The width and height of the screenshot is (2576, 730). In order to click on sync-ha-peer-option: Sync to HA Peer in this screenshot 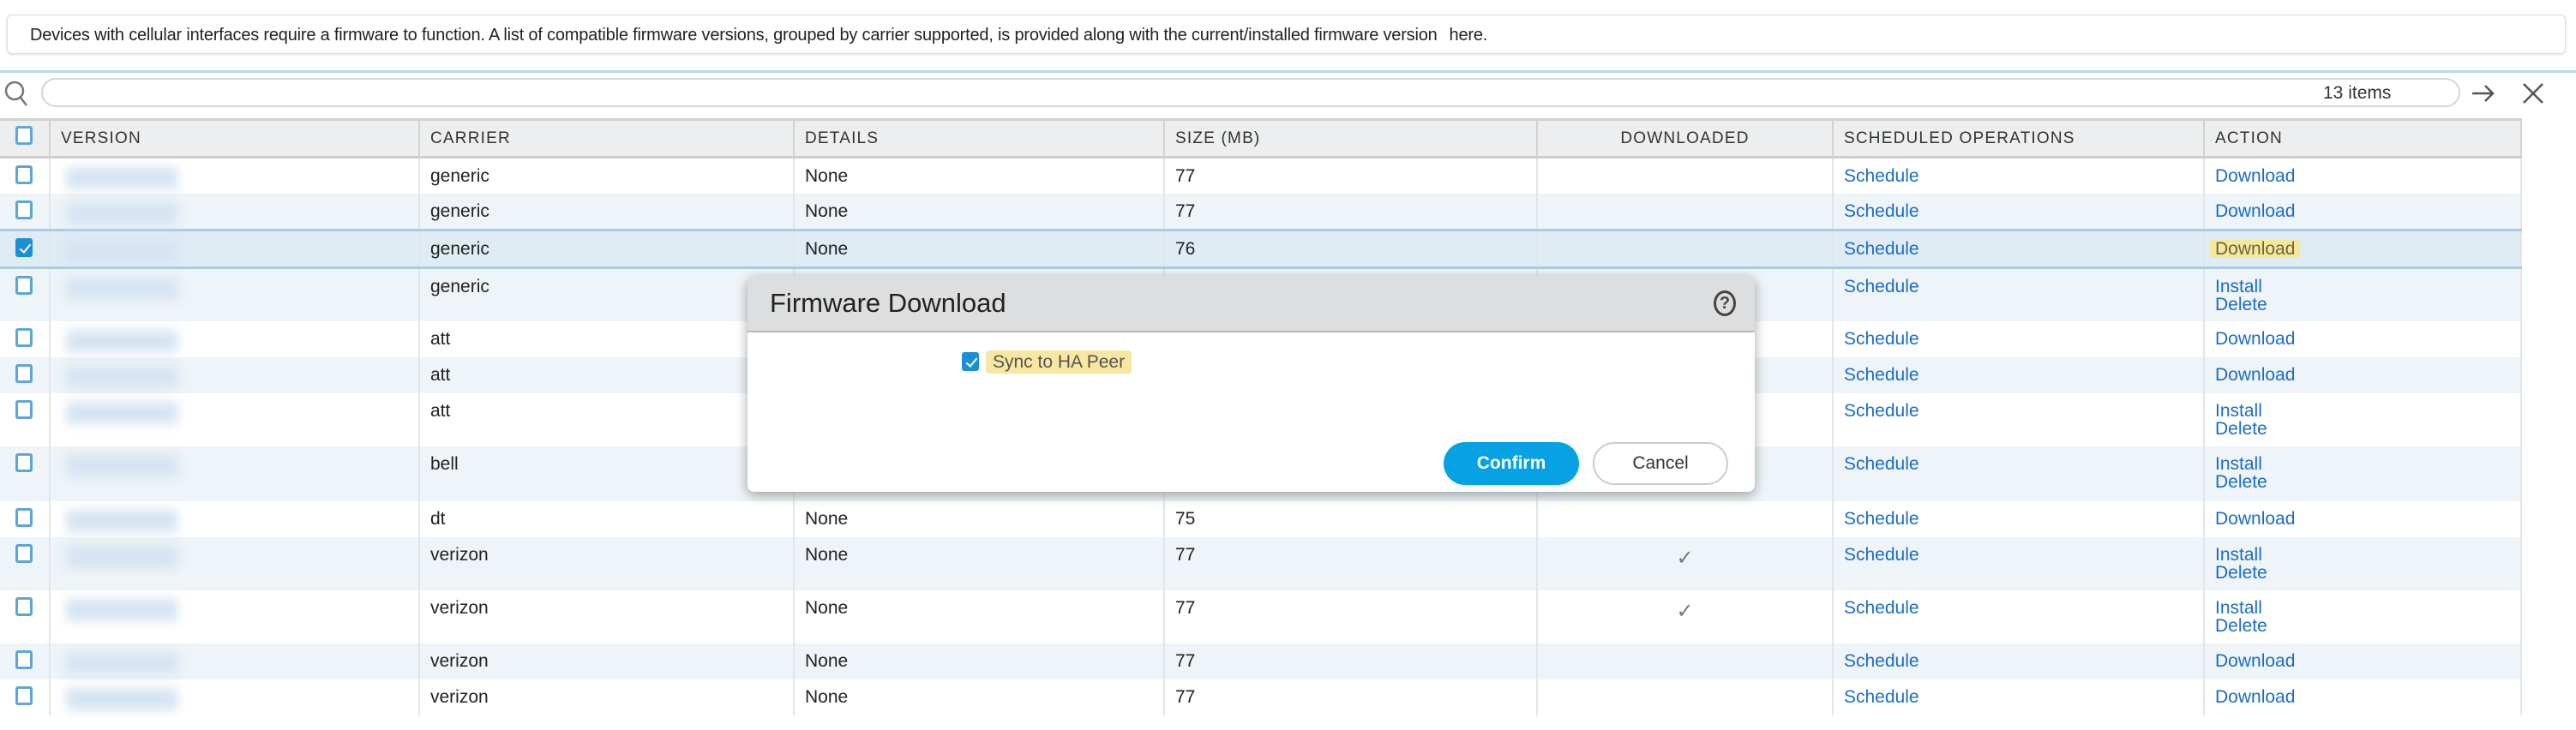, I will do `click(1047, 363)`.